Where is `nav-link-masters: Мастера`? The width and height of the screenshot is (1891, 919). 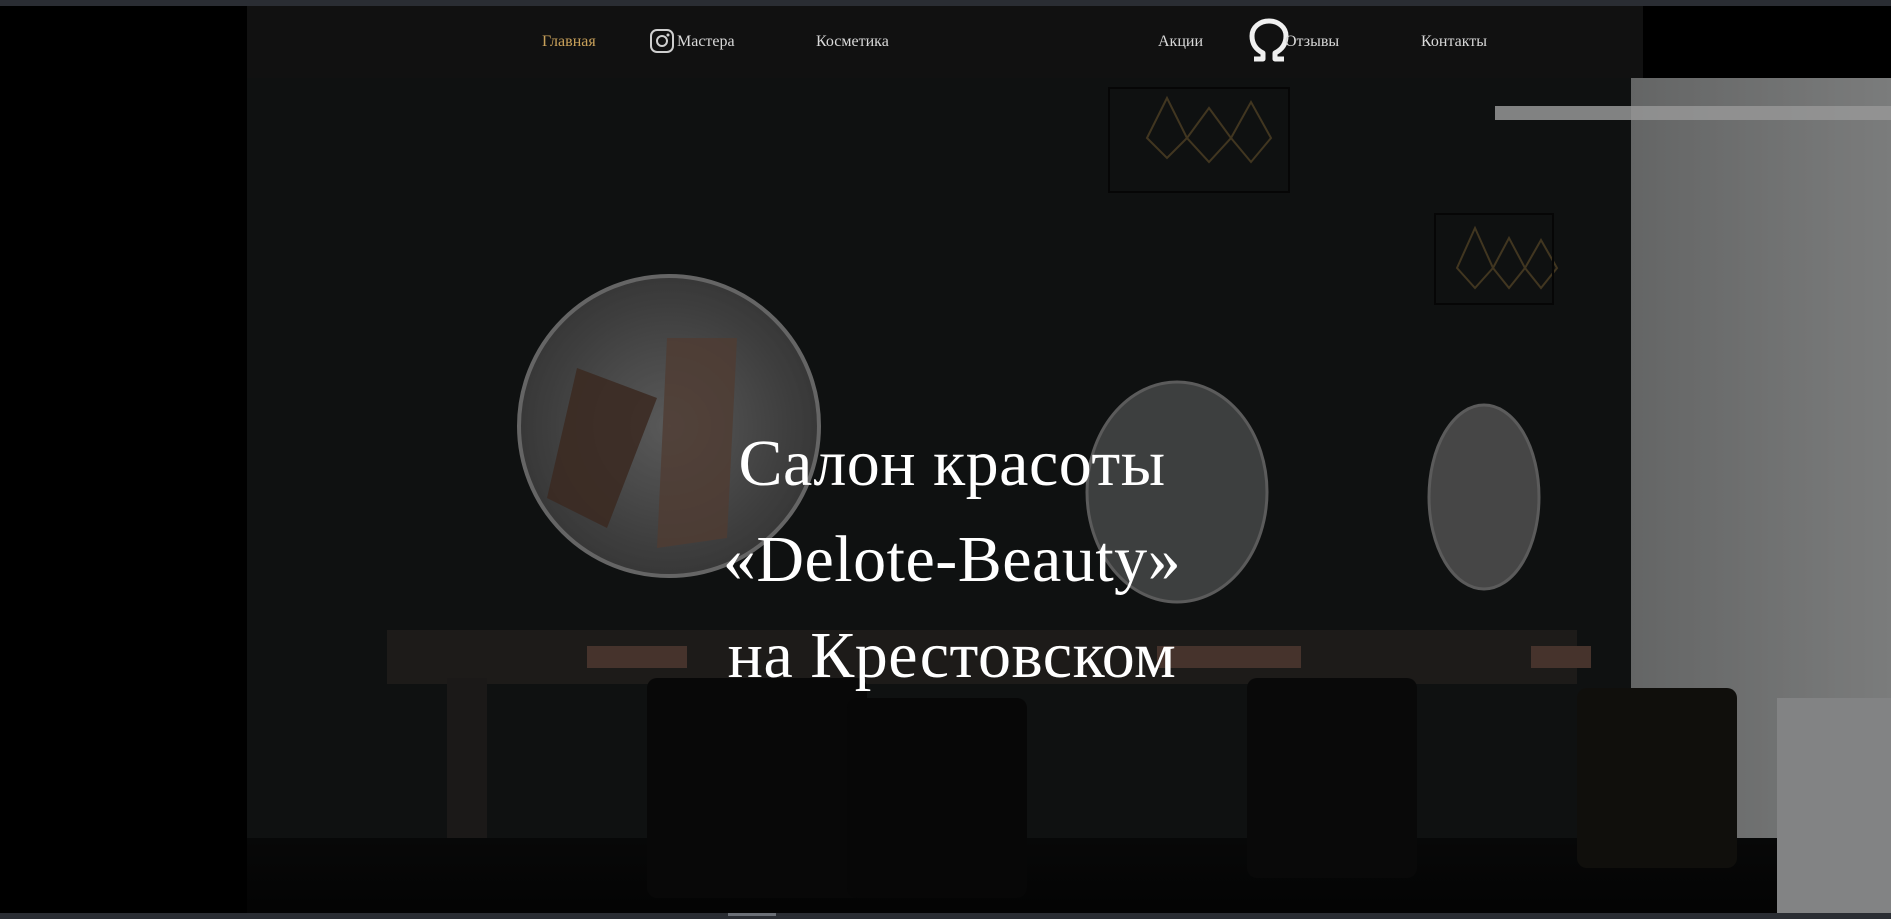
nav-link-masters: Мастера is located at coordinates (706, 42).